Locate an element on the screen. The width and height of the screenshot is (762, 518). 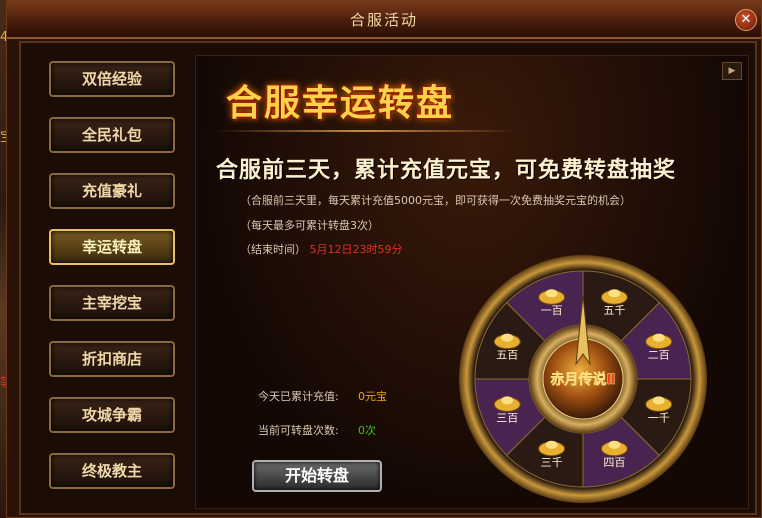
page-title: 合服幸运转盘 is located at coordinates (340, 103).